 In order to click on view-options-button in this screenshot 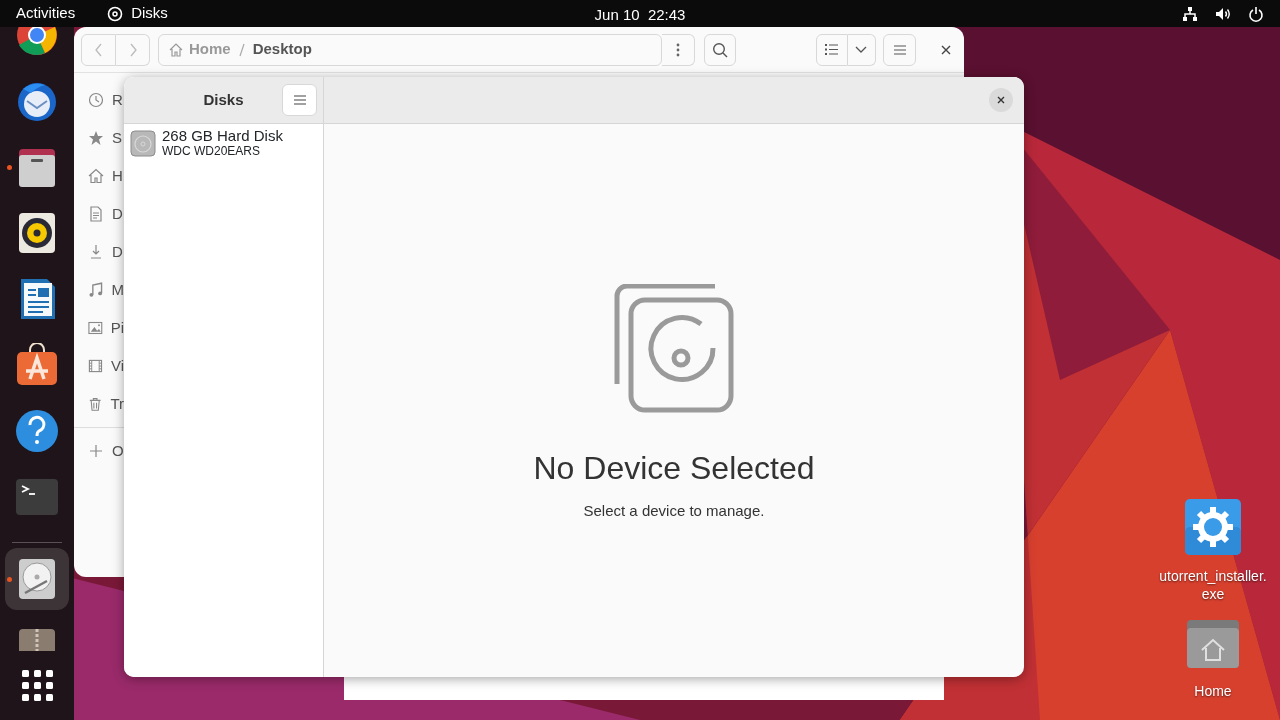, I will do `click(861, 49)`.